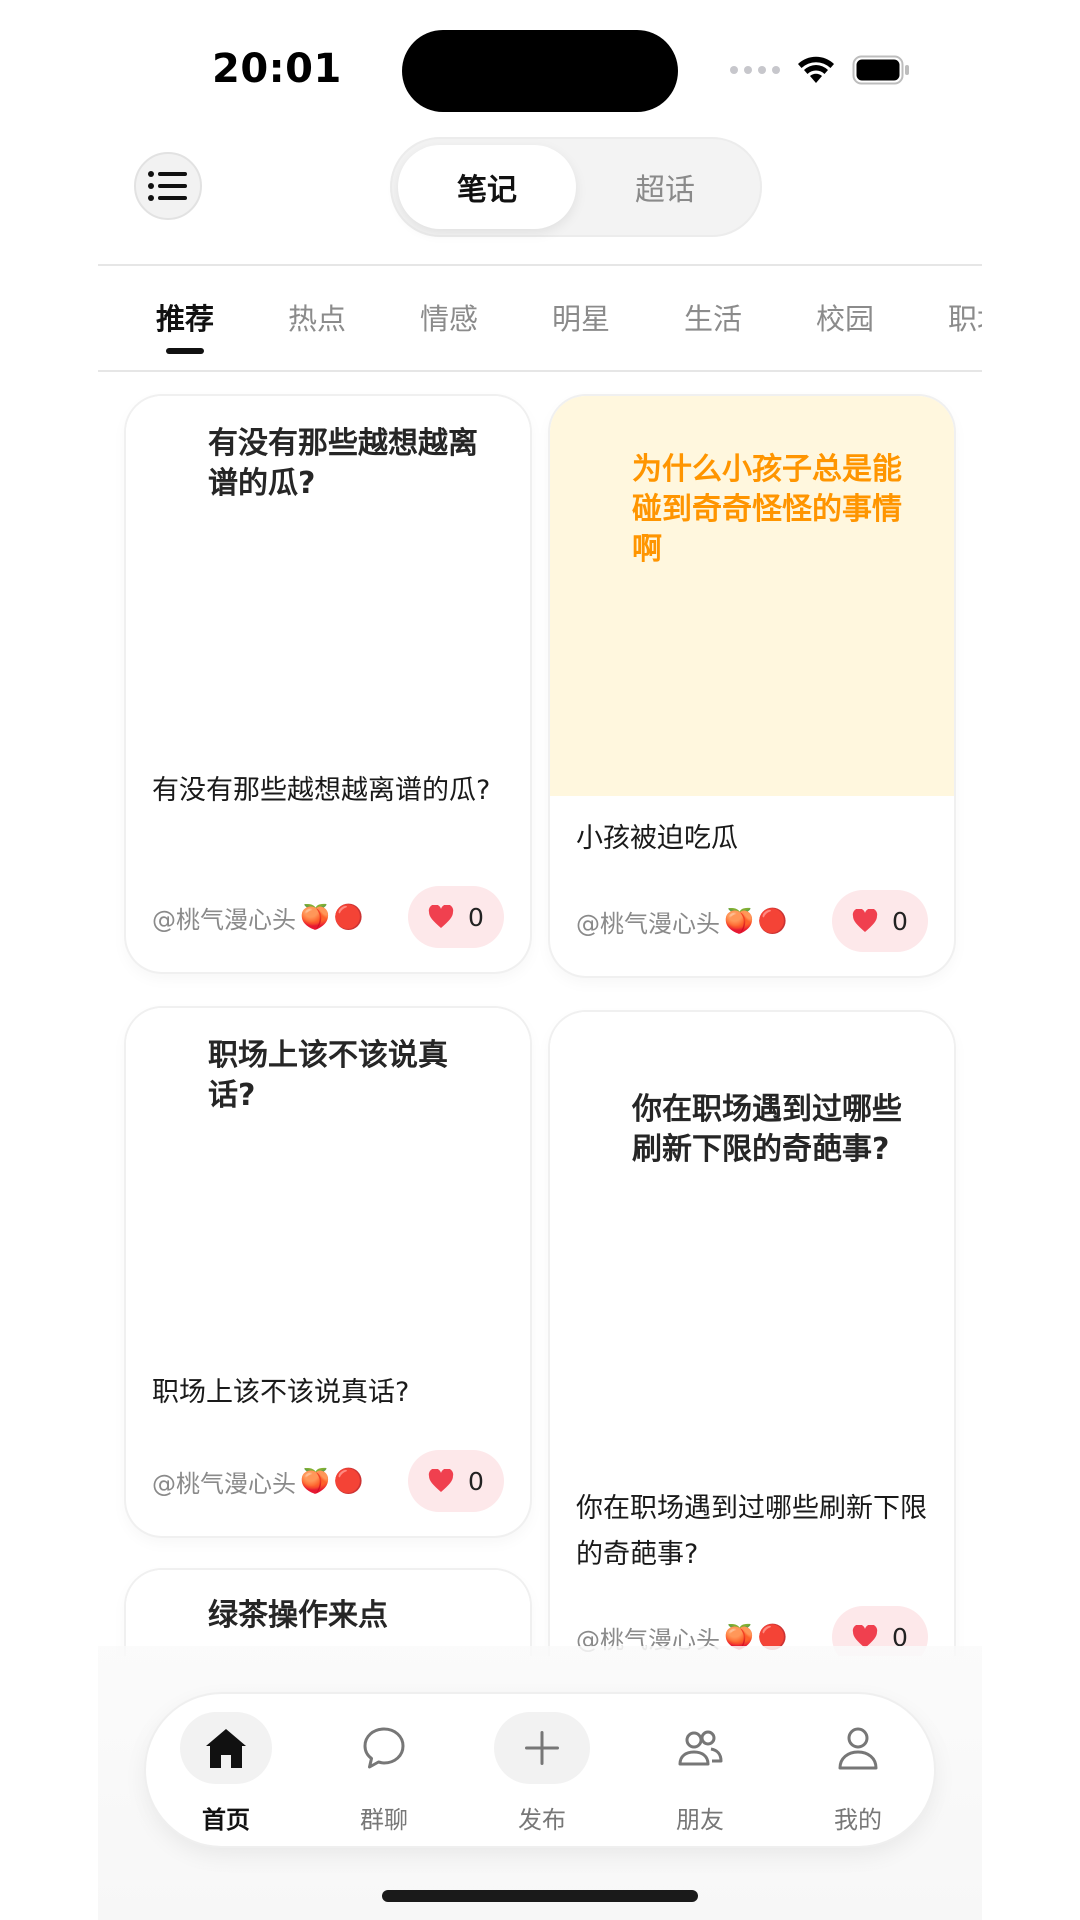 This screenshot has height=1920, width=1080. What do you see at coordinates (752, 596) in the screenshot?
I see `card-cover: 为什么小孩子总是能碰到奇奇怪怪的事情啊` at bounding box center [752, 596].